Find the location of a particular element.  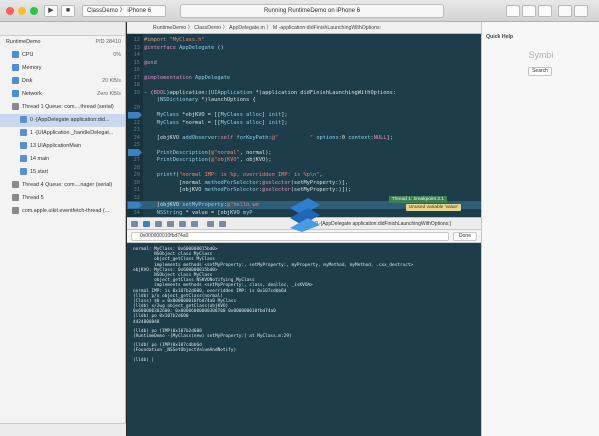

disk-icon is located at coordinates (15, 81).